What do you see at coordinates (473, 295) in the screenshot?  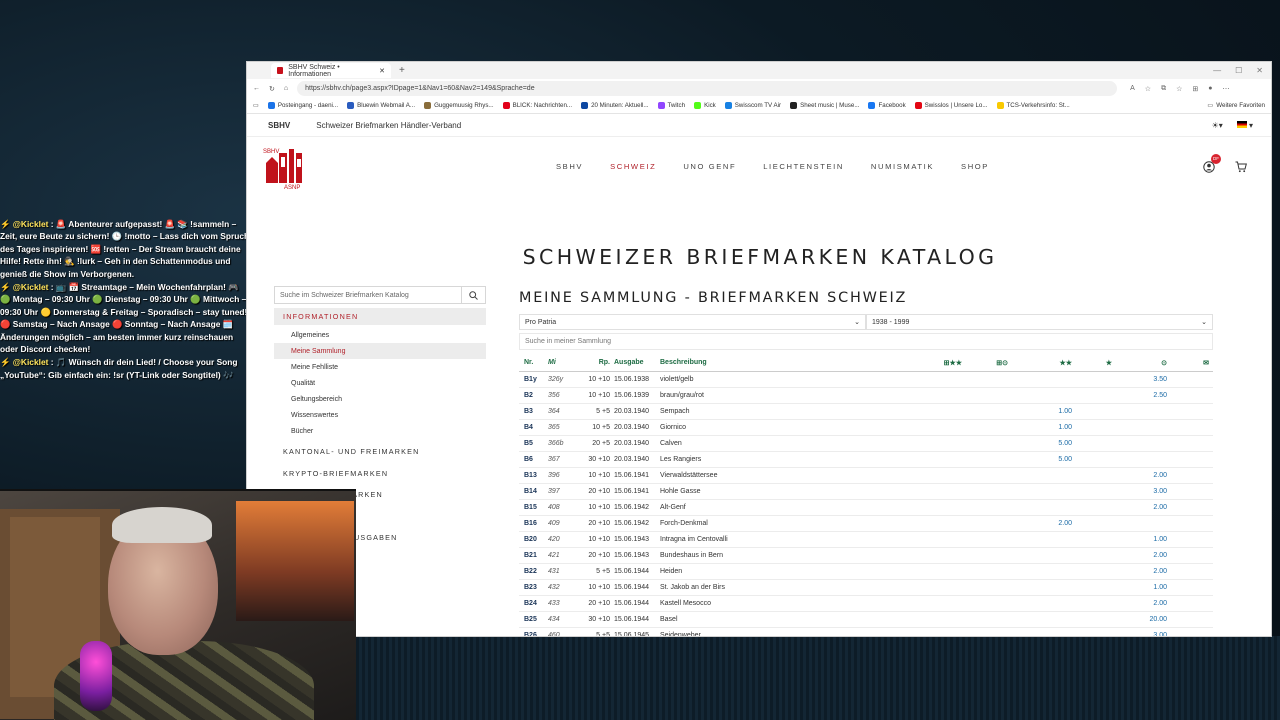 I see `search-icon` at bounding box center [473, 295].